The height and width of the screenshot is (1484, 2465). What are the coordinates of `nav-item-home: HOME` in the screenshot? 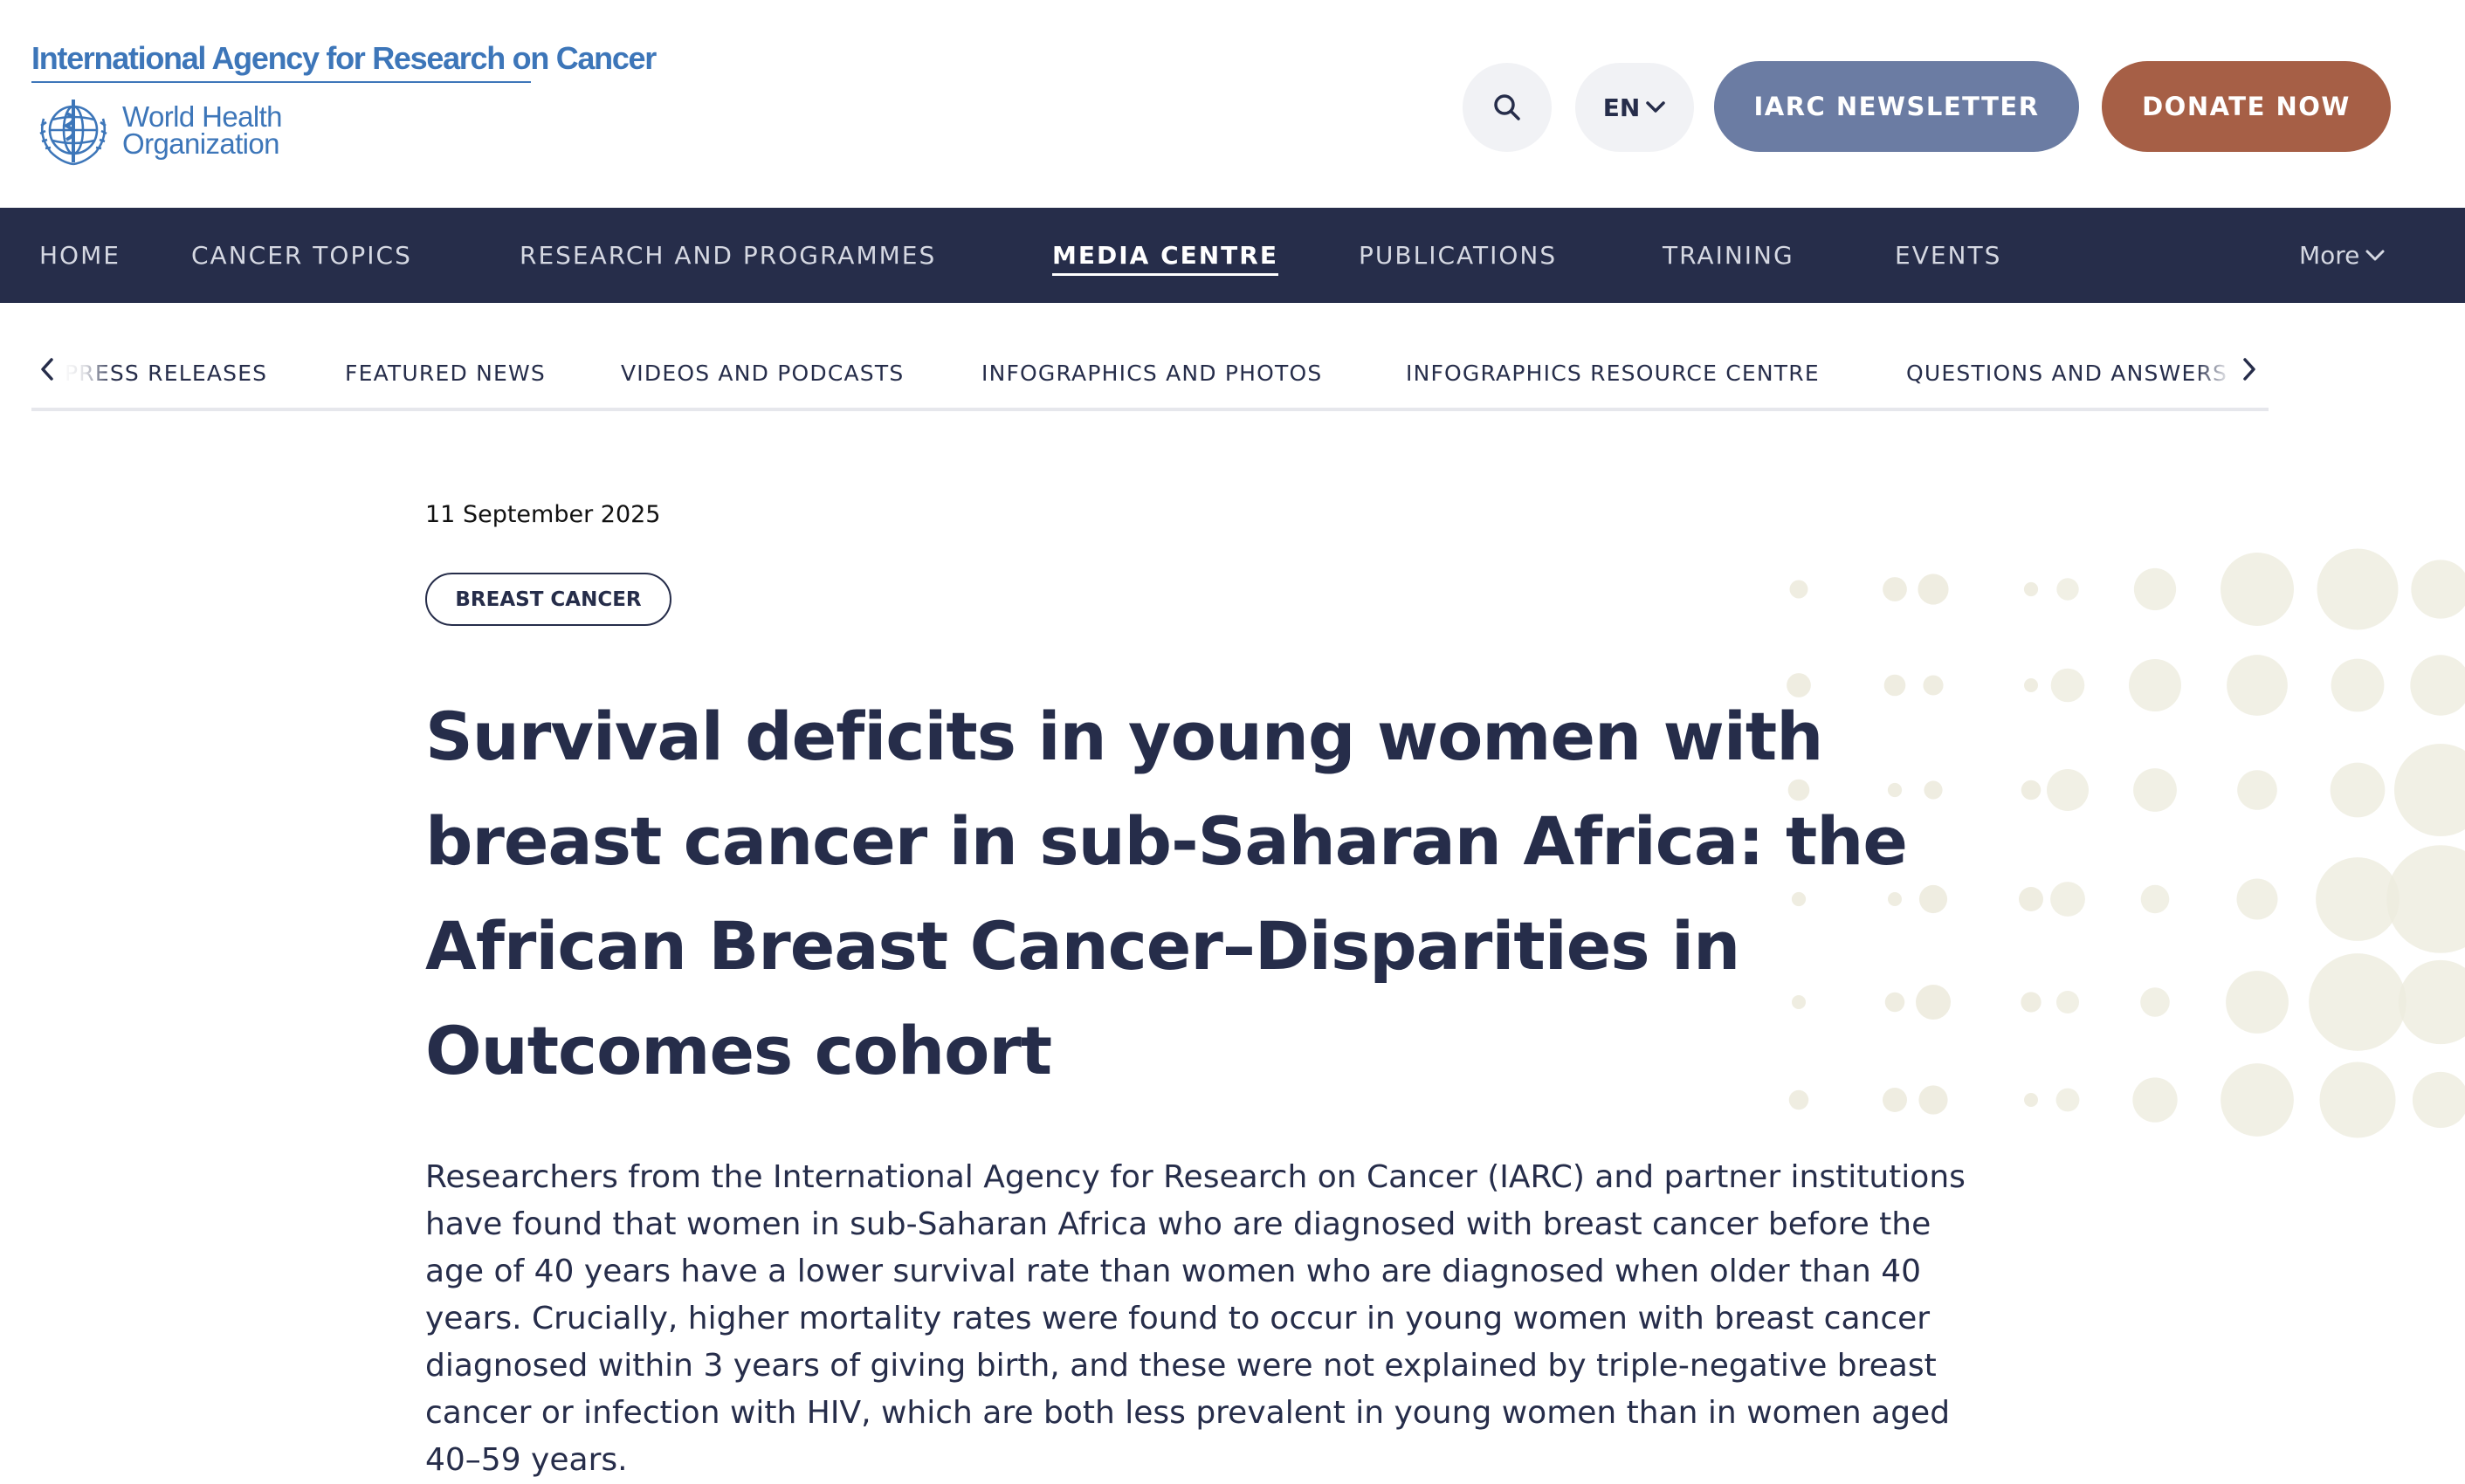 It's located at (79, 255).